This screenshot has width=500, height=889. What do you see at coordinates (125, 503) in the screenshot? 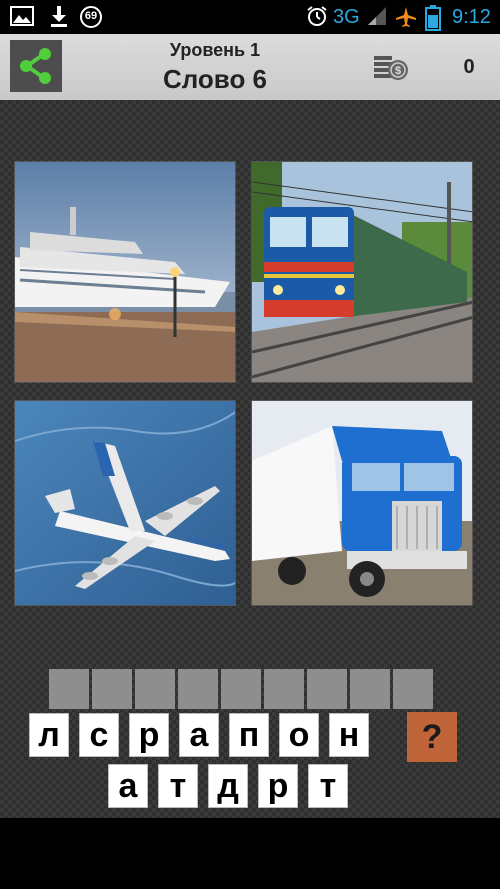
I see `airplane-image: A3XX-100` at bounding box center [125, 503].